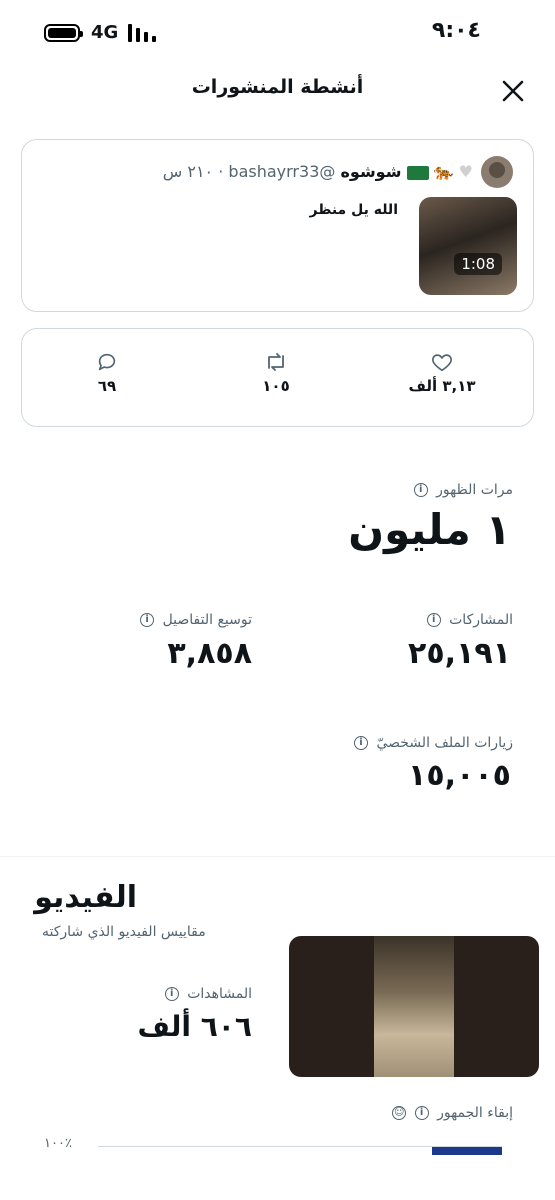  I want to click on profile-visits-value: ١٥,٠٠٥, so click(459, 775).